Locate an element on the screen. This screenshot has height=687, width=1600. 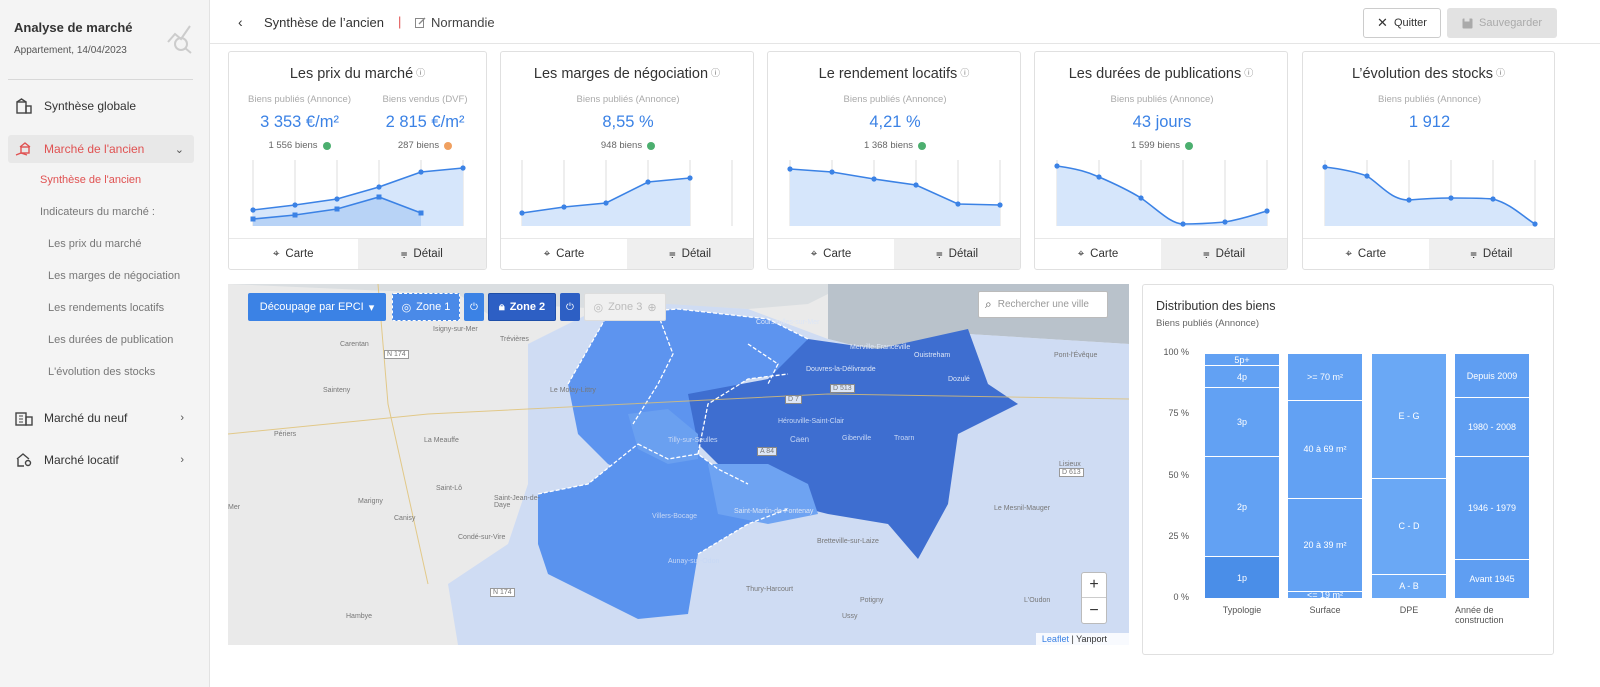
bar-segment: A - B is located at coordinates (1409, 586).